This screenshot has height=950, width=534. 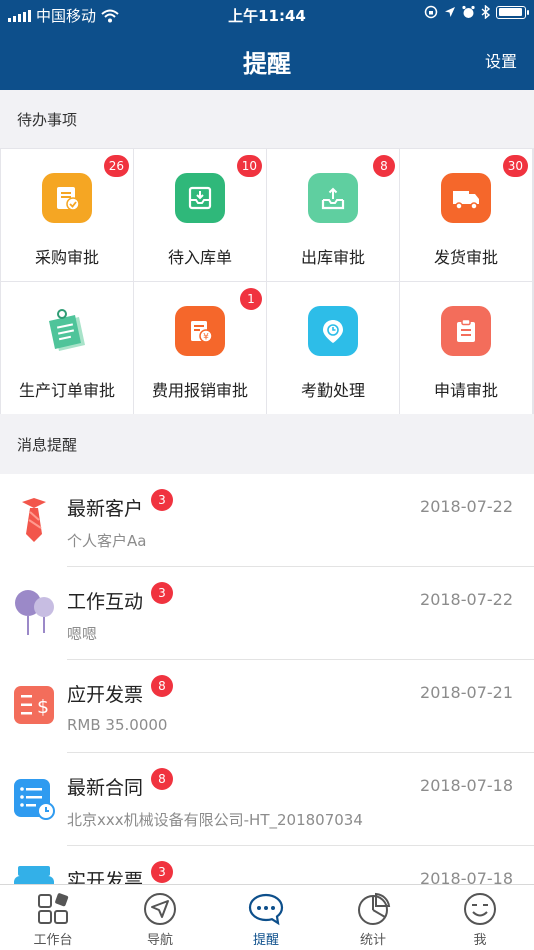 What do you see at coordinates (332, 257) in the screenshot?
I see `todo-item-label: 出库审批` at bounding box center [332, 257].